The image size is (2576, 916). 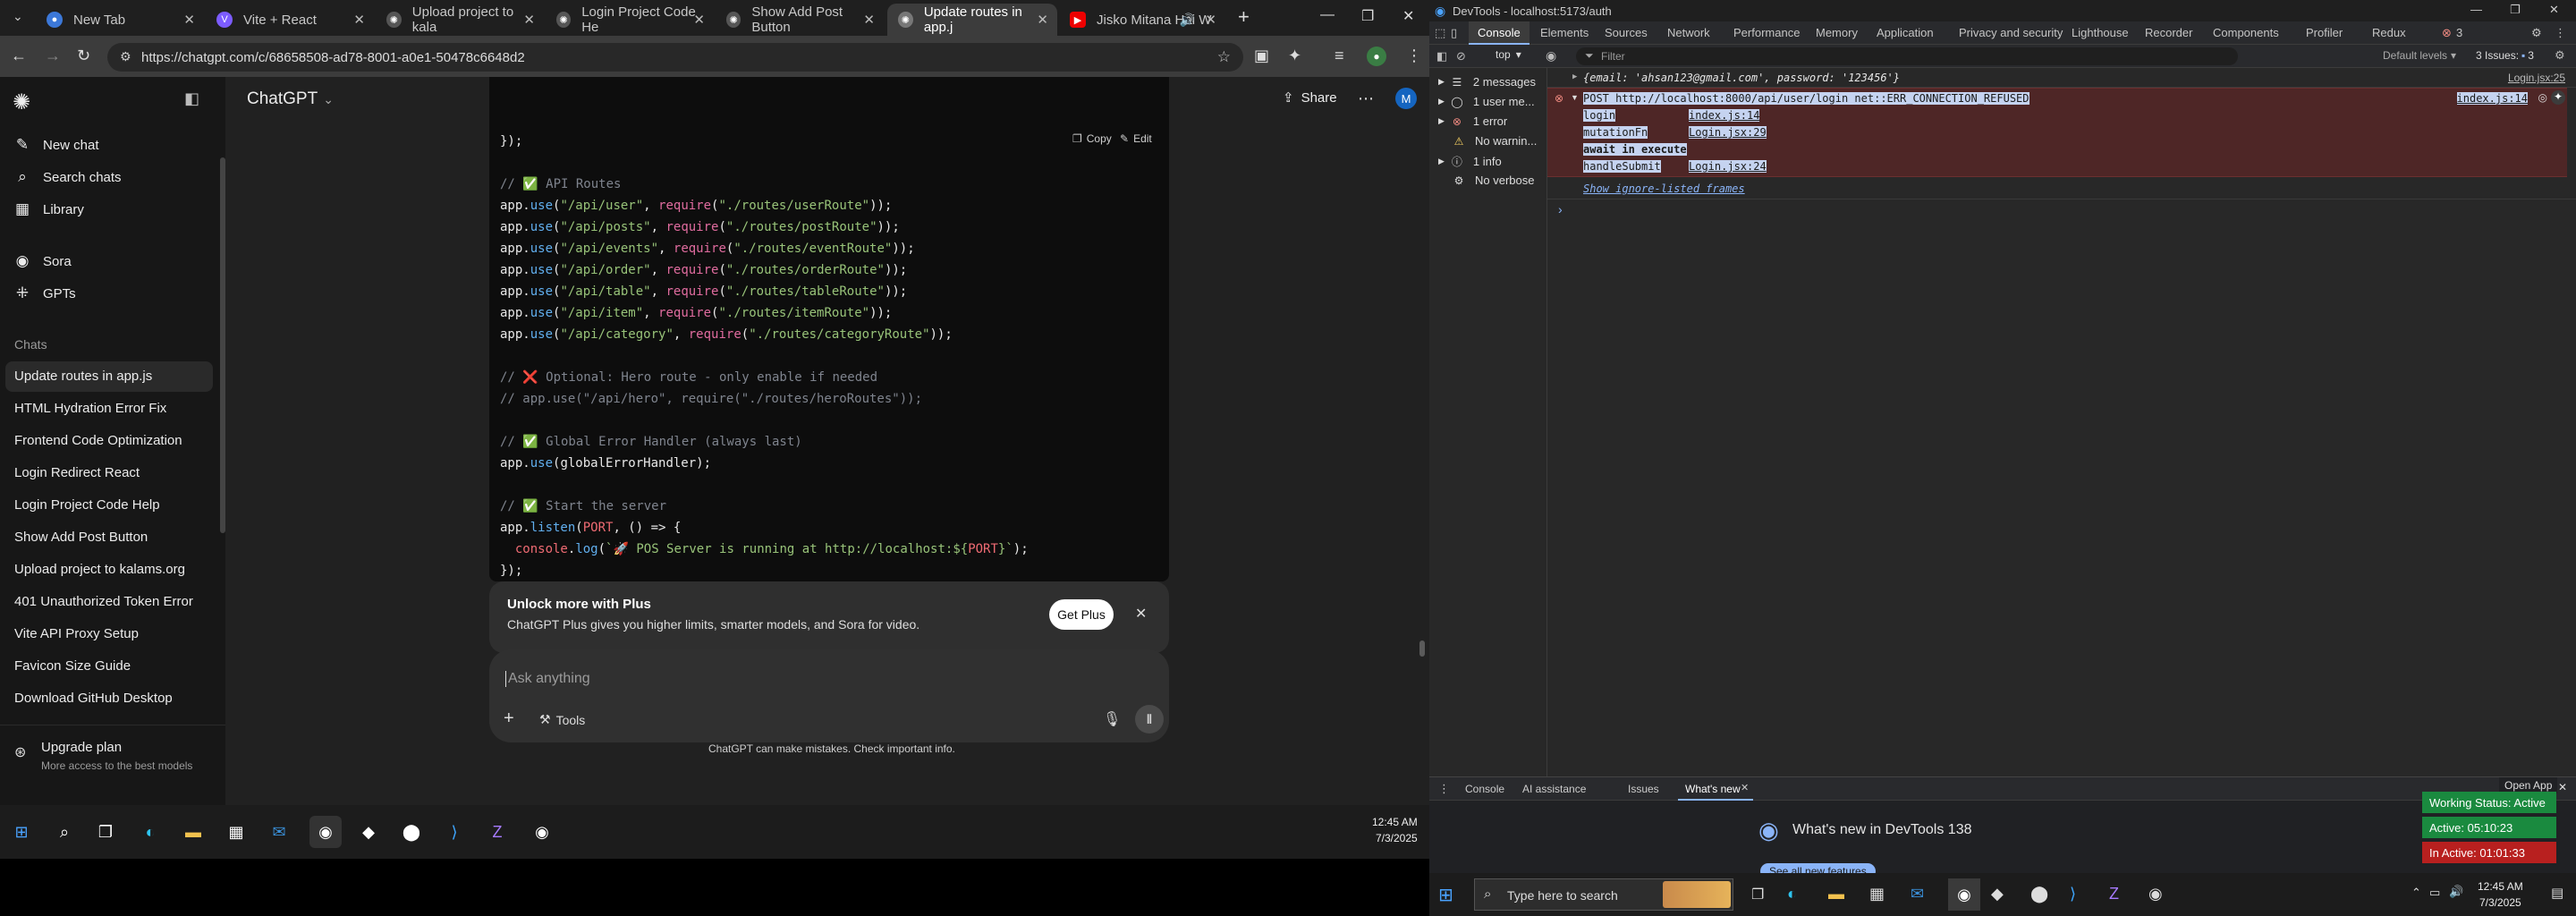 What do you see at coordinates (2168, 32) in the screenshot?
I see `tab-recorder: Recorder` at bounding box center [2168, 32].